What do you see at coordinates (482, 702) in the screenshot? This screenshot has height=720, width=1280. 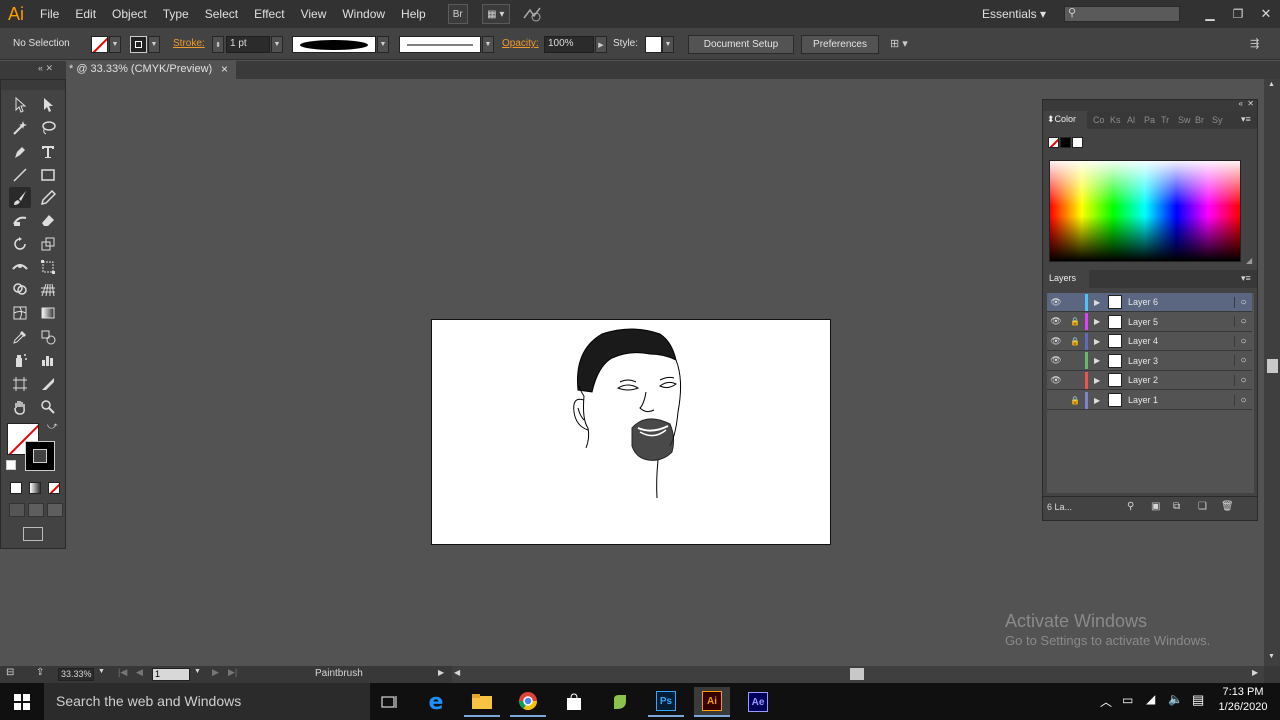 I see `file-explorer-button` at bounding box center [482, 702].